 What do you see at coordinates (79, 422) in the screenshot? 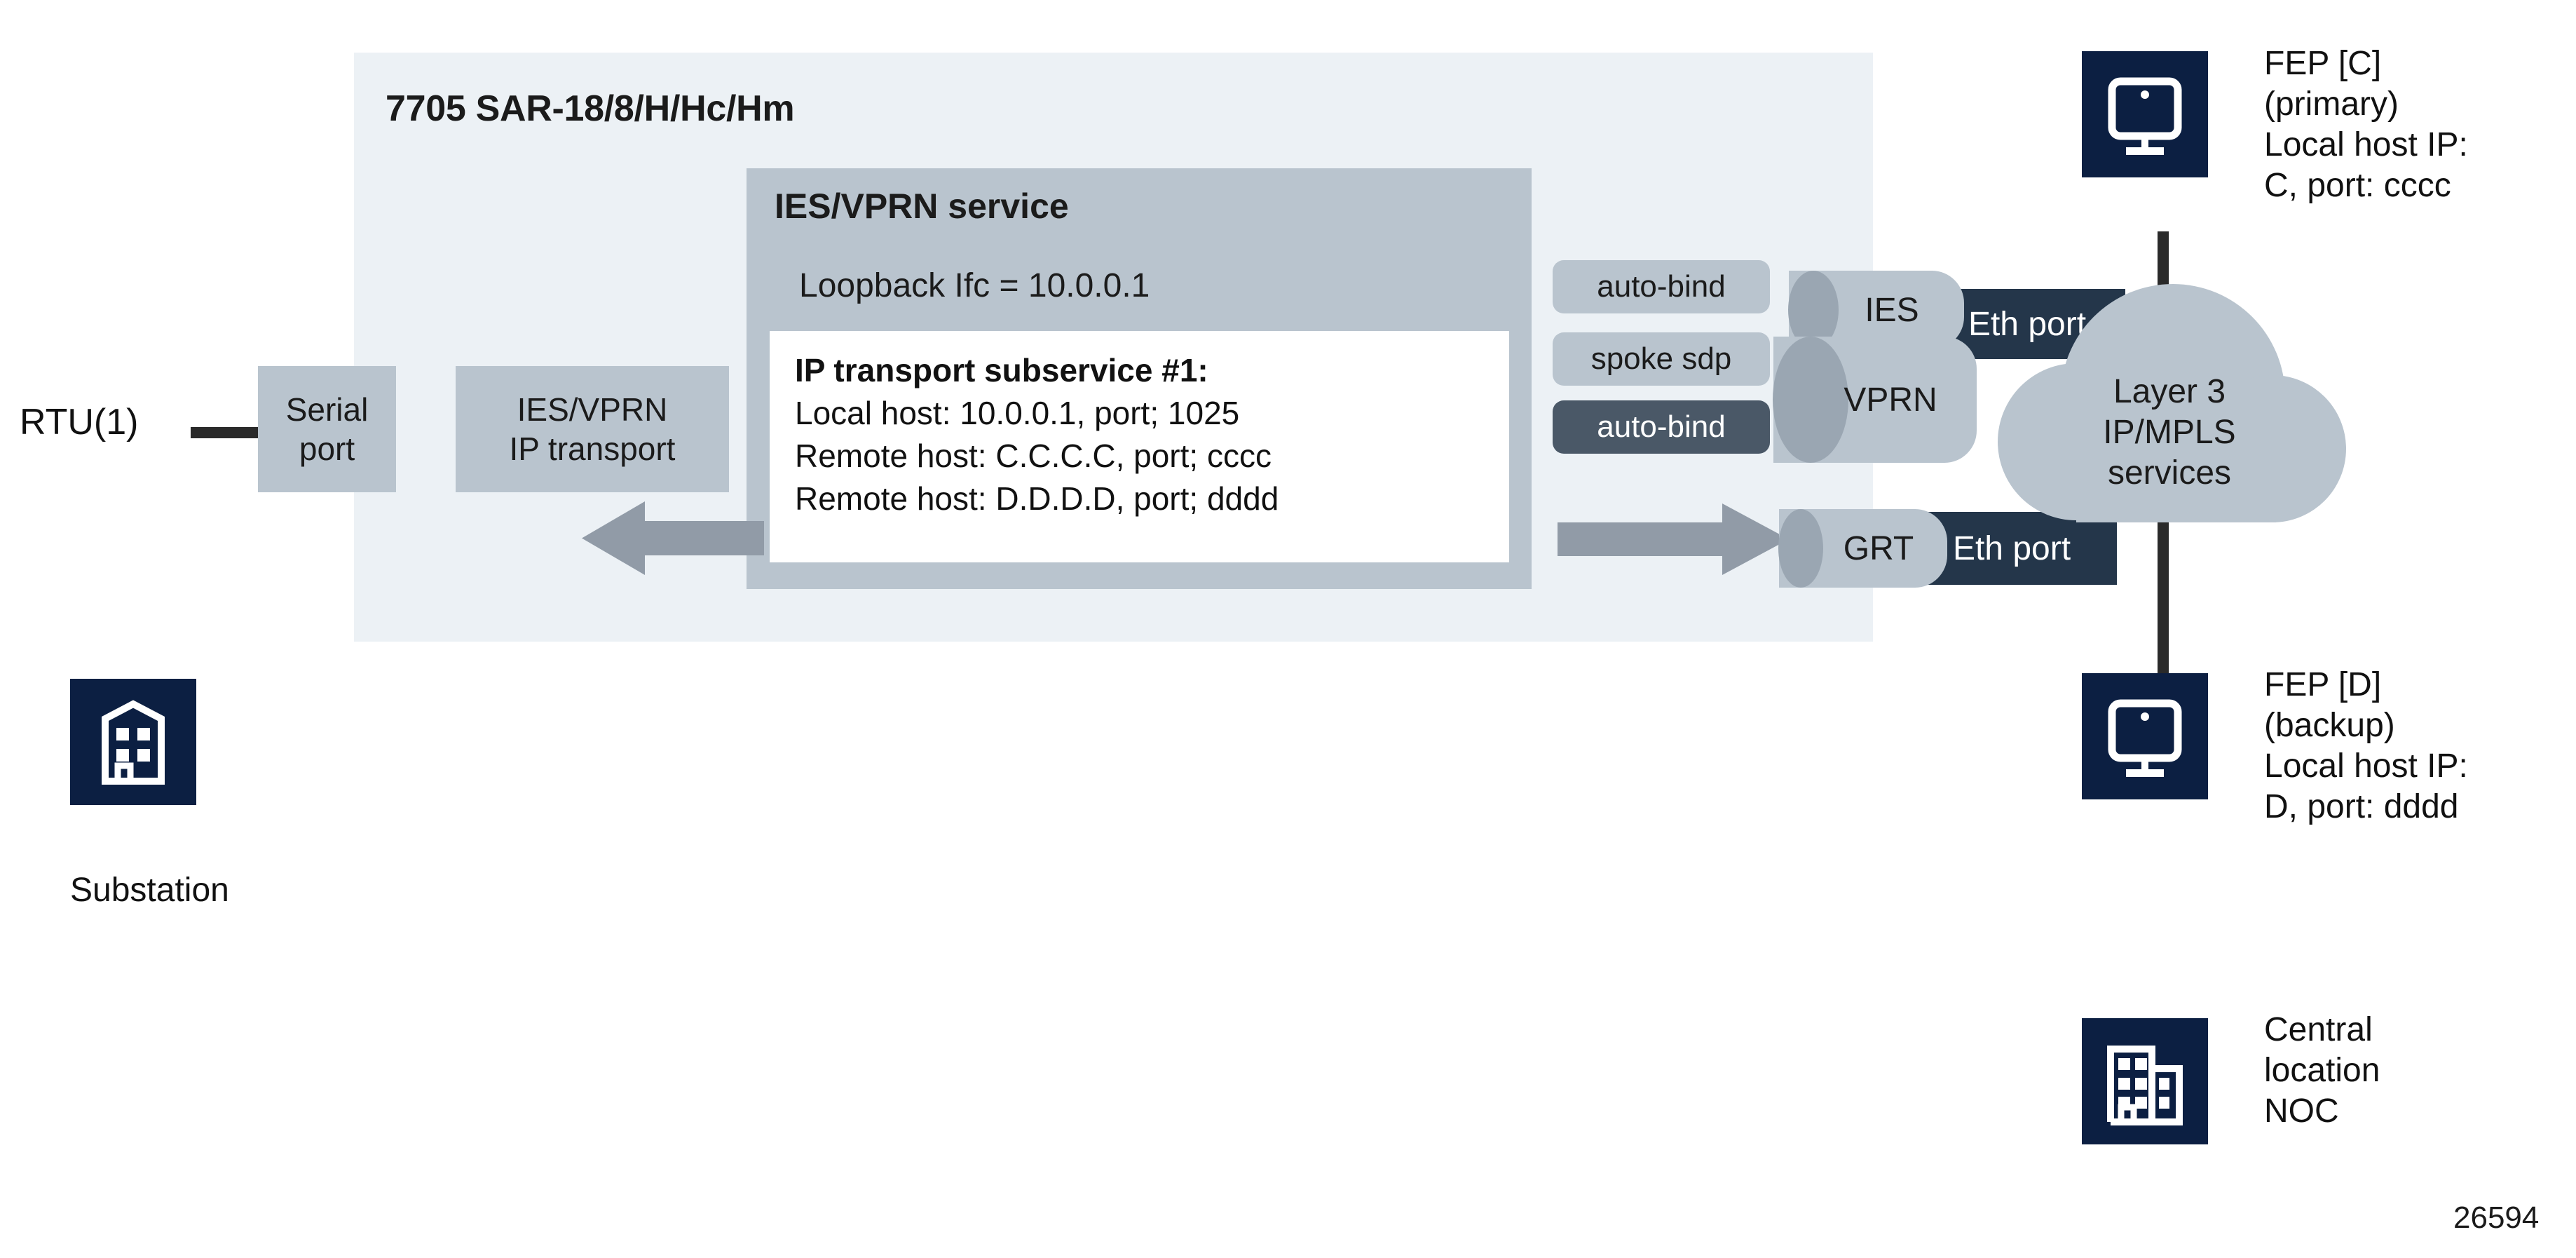
I see `rtu-label: RTU(1)` at bounding box center [79, 422].